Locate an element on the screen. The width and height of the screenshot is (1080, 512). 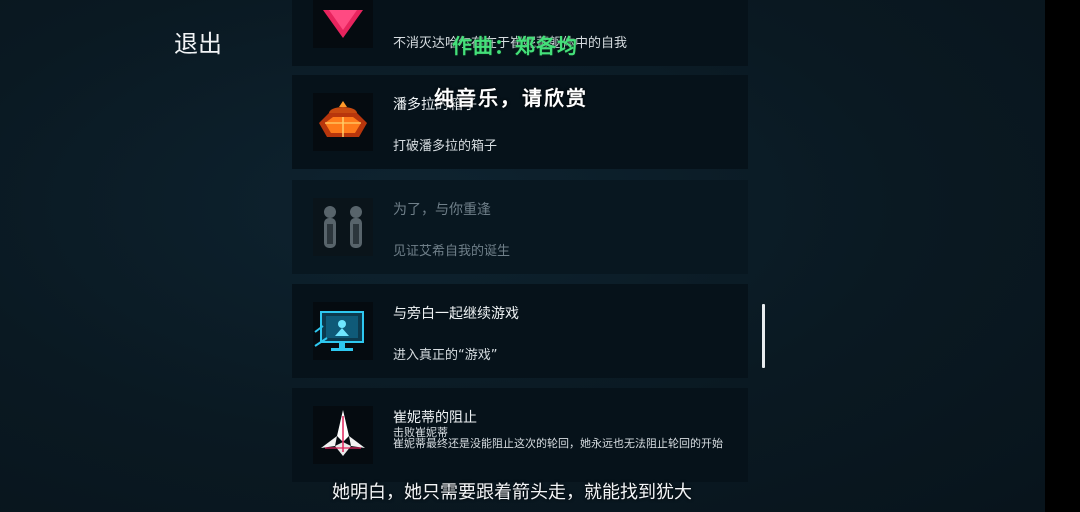
achievement-desc: 见证艾希自我的诞生 is located at coordinates (452, 251).